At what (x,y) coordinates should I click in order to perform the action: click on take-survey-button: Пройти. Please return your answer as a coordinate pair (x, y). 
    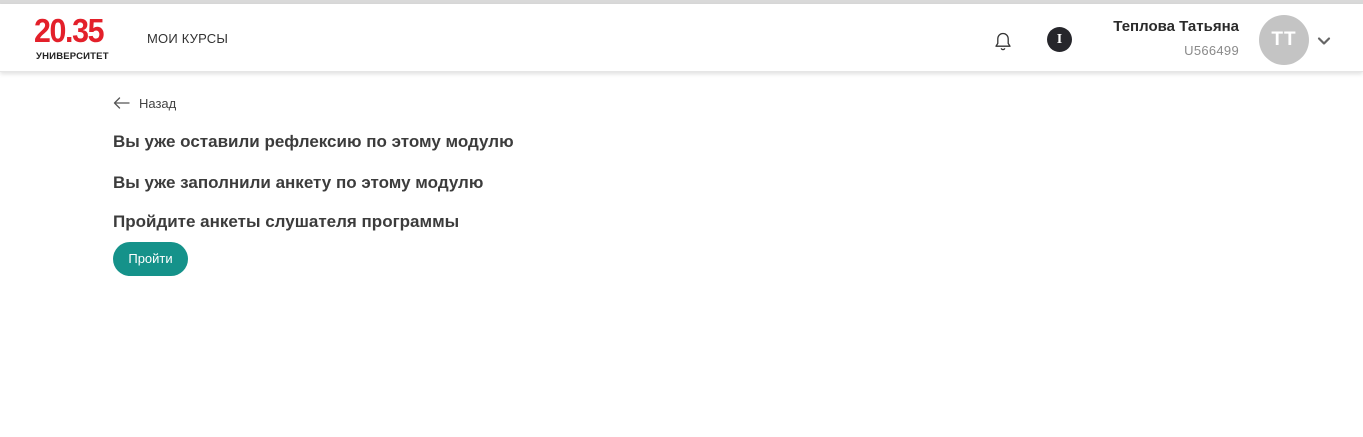
    Looking at the image, I should click on (150, 259).